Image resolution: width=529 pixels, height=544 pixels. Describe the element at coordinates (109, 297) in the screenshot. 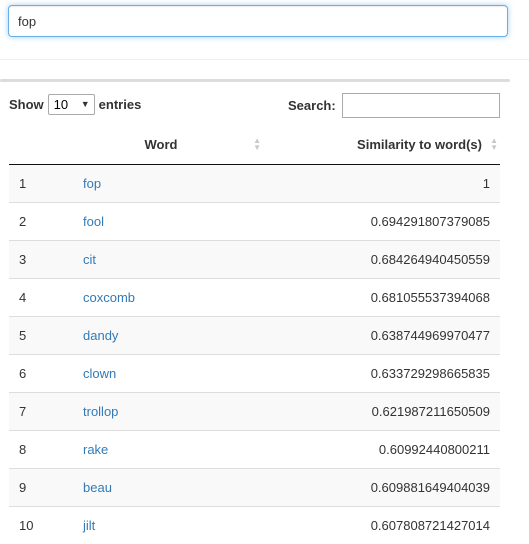

I see `word-link: coxcomb` at that location.